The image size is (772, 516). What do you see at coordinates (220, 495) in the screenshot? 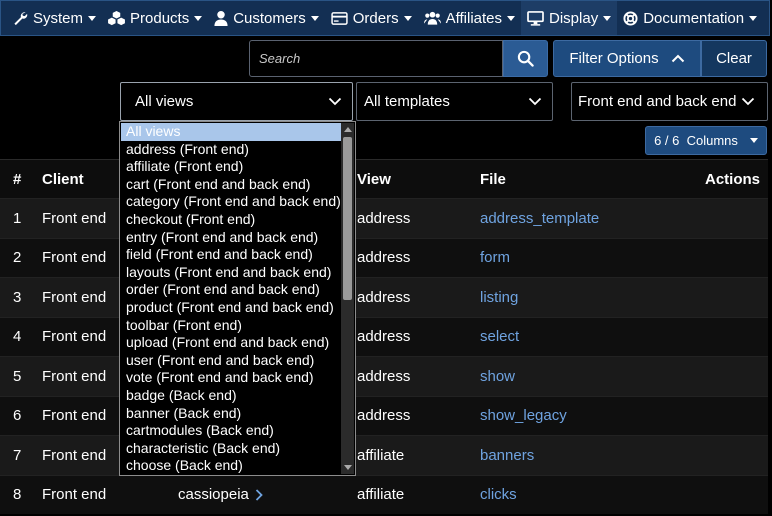
I see `row-template: cassiopeia` at bounding box center [220, 495].